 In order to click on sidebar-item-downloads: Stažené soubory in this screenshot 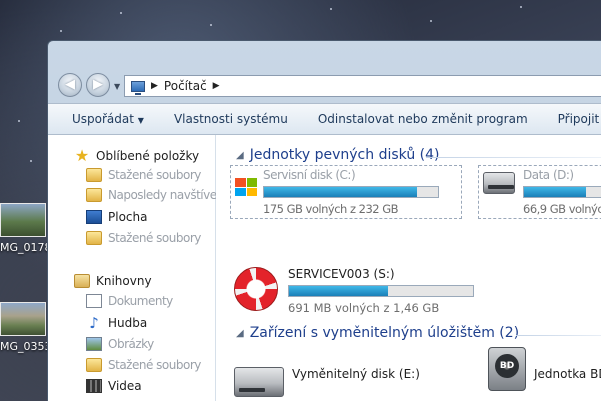, I will do `click(143, 175)`.